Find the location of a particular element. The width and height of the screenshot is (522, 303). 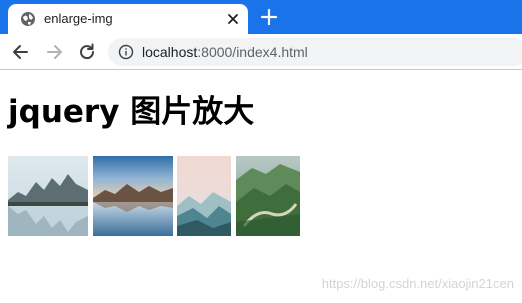

tab-title: enlarge-img is located at coordinates (78, 18).